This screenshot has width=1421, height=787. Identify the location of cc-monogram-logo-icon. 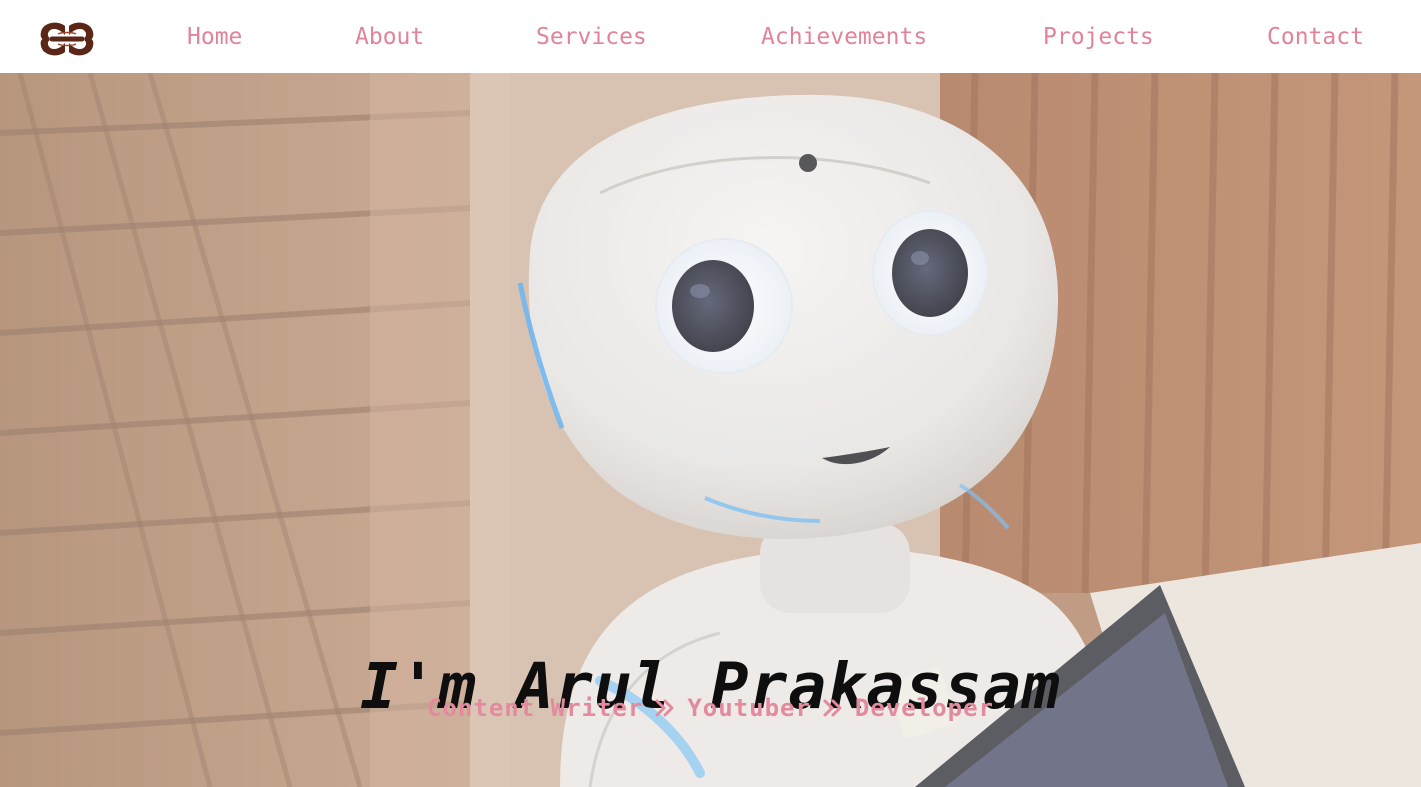
(67, 39).